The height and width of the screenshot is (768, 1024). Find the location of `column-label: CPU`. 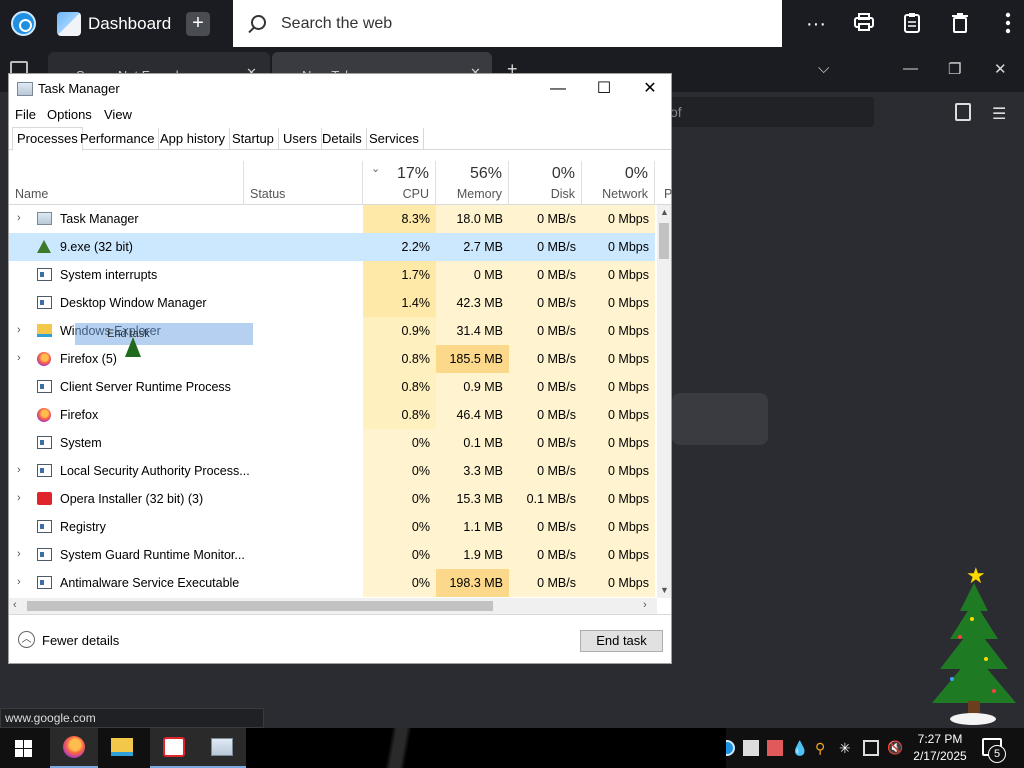

column-label: CPU is located at coordinates (415, 194).